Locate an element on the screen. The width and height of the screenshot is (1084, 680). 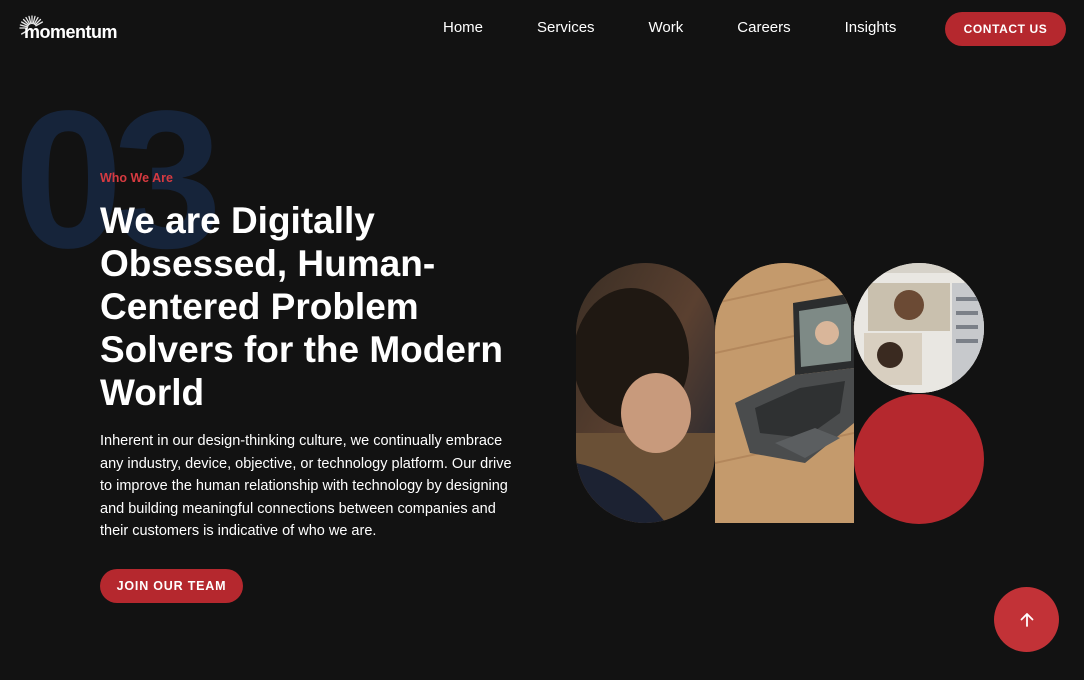
person-at-laptop-photo is located at coordinates (645, 393).